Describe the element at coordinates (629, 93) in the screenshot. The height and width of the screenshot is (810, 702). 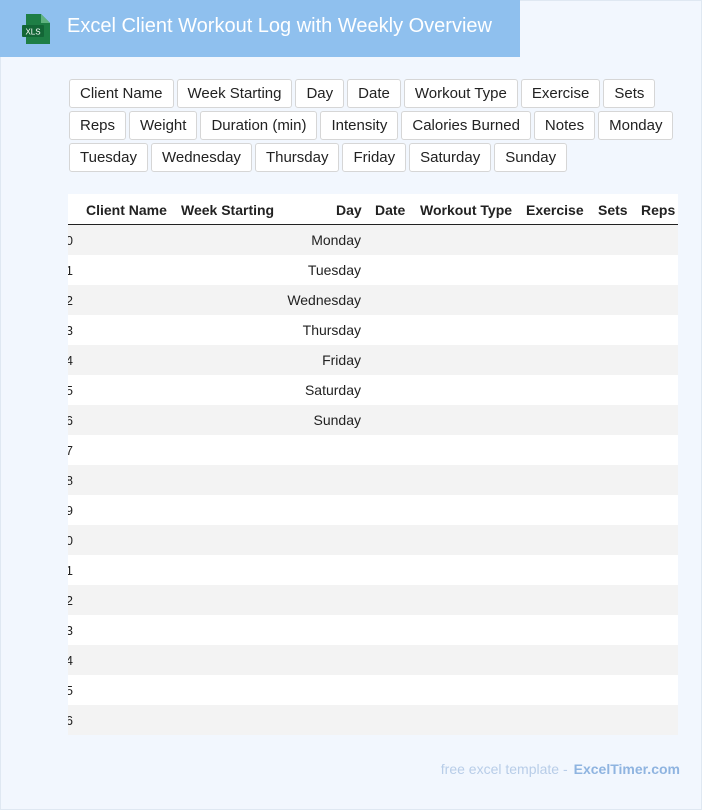
I see `column-chip: Sets` at that location.